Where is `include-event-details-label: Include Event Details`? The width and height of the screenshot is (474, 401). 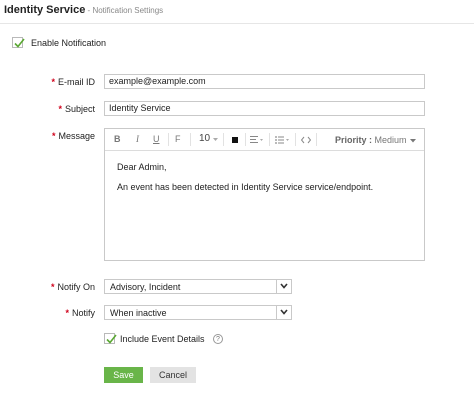
include-event-details-label: Include Event Details is located at coordinates (162, 339).